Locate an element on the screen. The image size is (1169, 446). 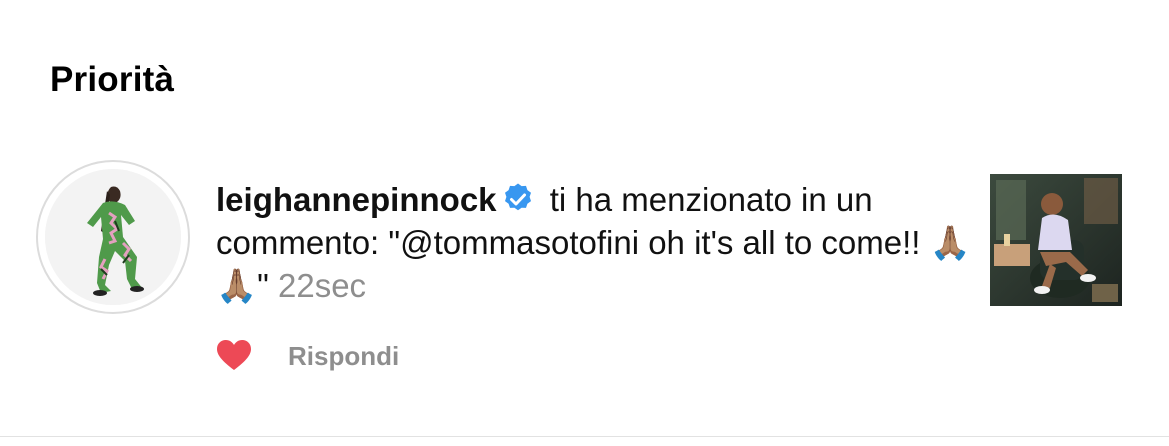
notification-actions: Rispondi is located at coordinates (307, 356).